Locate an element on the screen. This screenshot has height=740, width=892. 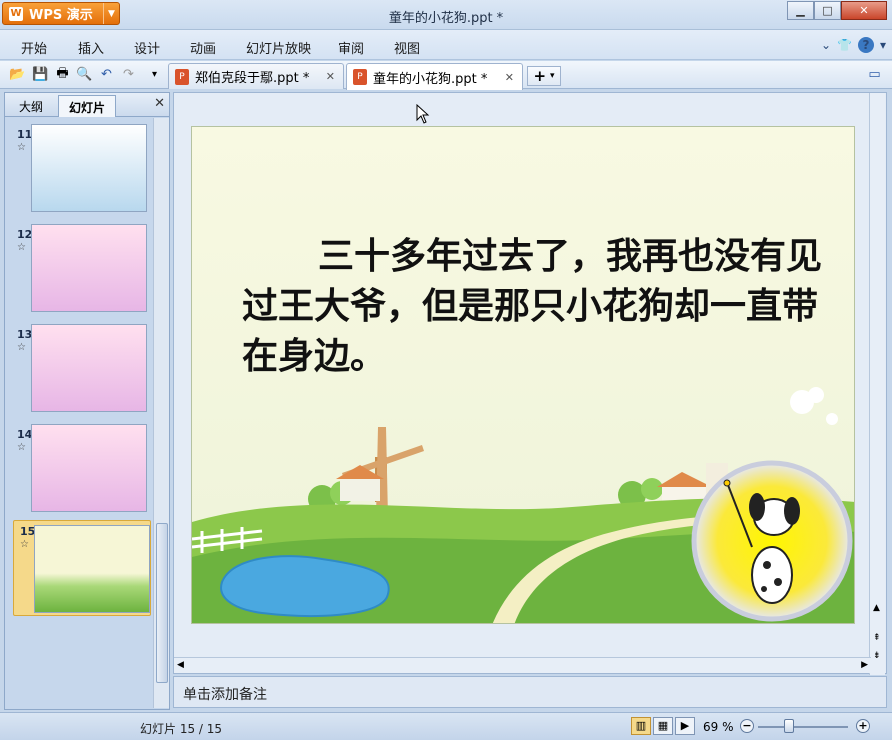
slide-counter: 幻灯片 15 / 15 is located at coordinates (181, 729).